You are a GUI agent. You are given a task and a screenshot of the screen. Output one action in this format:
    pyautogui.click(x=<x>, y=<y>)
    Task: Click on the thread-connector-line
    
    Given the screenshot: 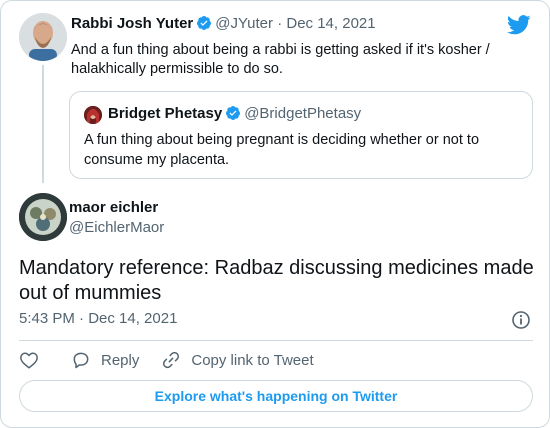 What is the action you would take?
    pyautogui.click(x=43, y=124)
    